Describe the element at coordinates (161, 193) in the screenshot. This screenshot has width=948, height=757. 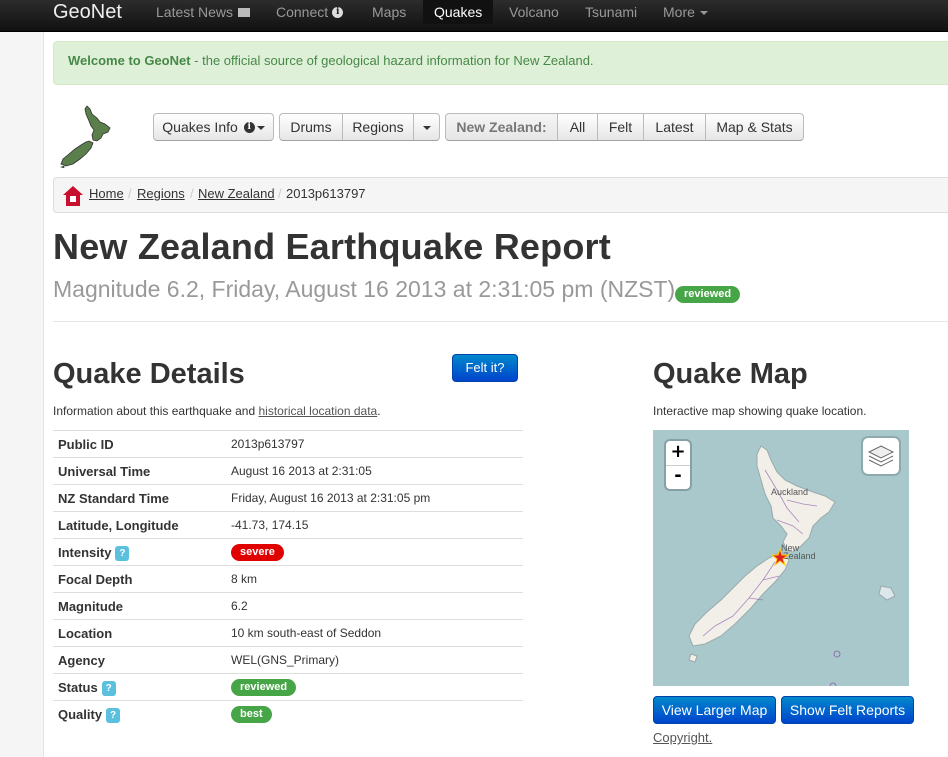
I see `breadcrumb-regions: Regions` at that location.